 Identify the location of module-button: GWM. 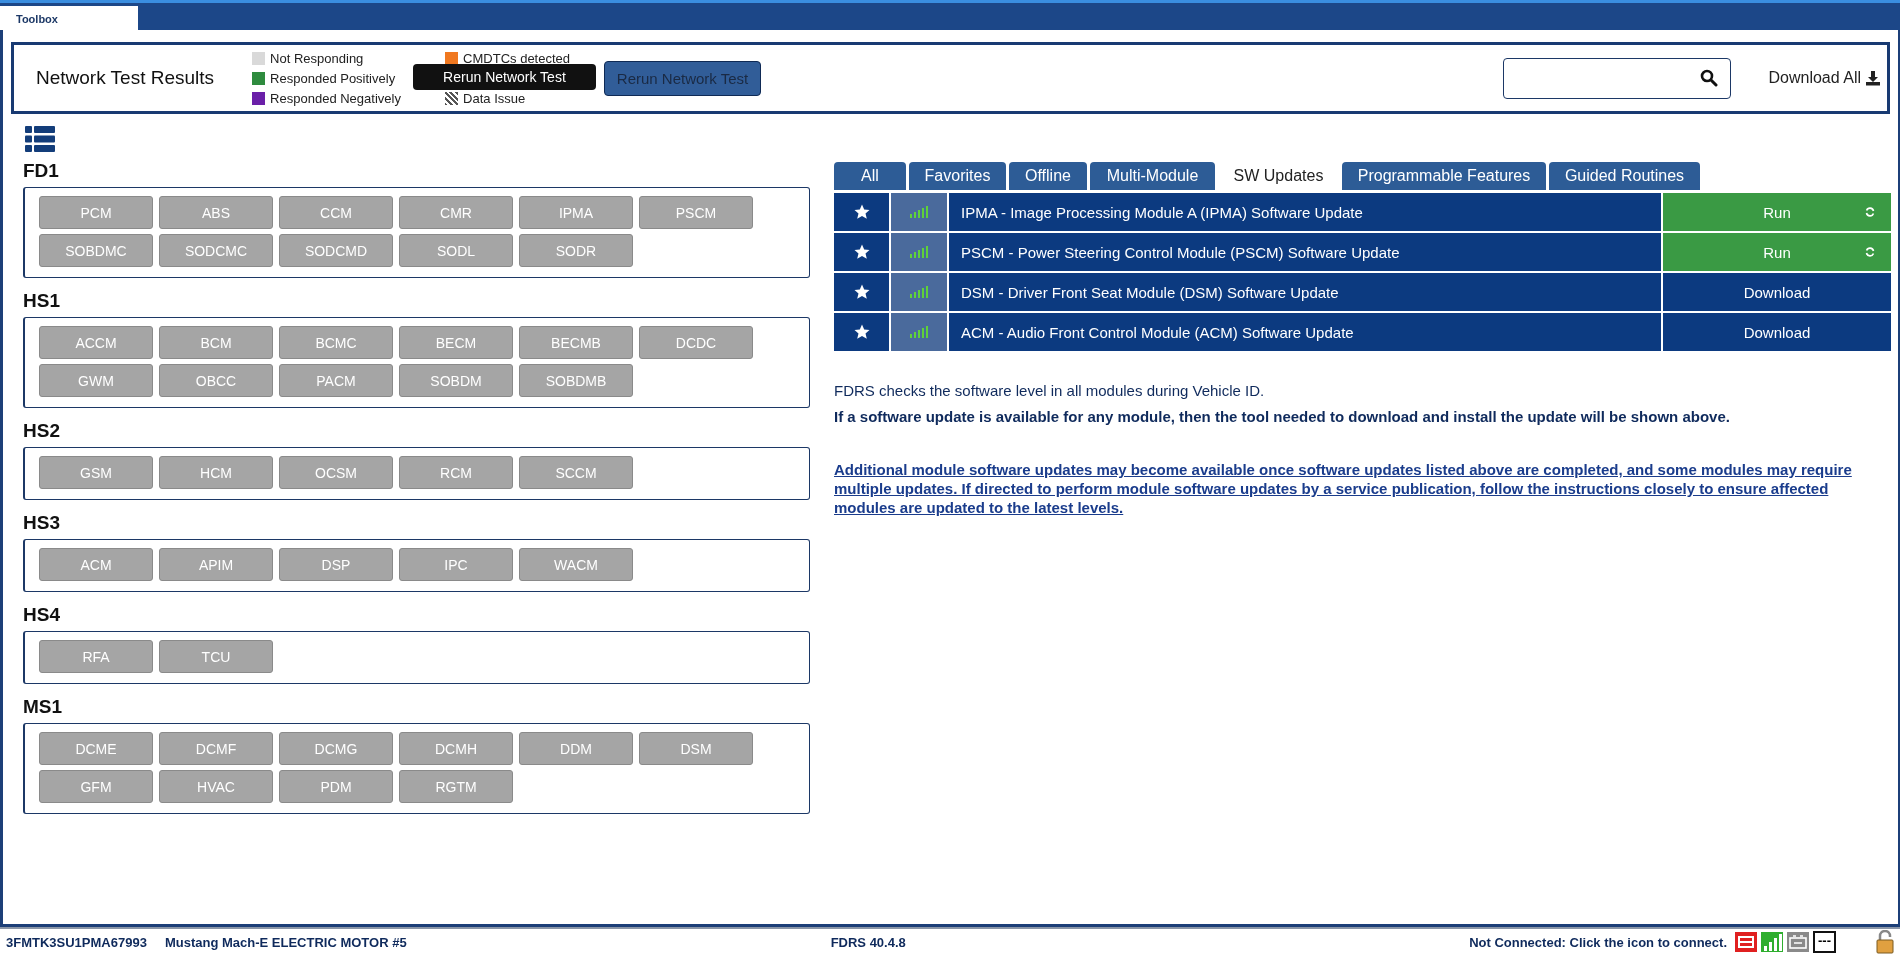
(96, 380).